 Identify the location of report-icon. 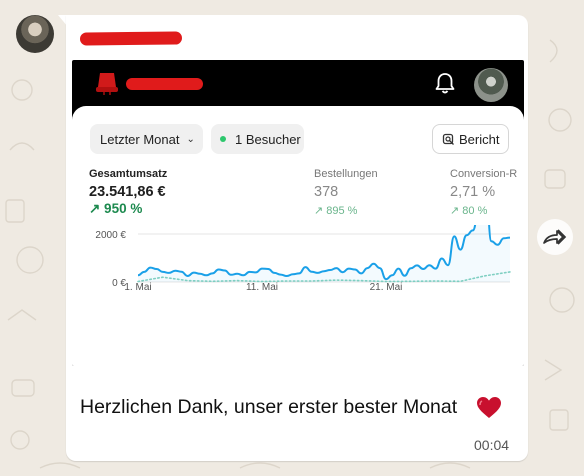
(448, 139).